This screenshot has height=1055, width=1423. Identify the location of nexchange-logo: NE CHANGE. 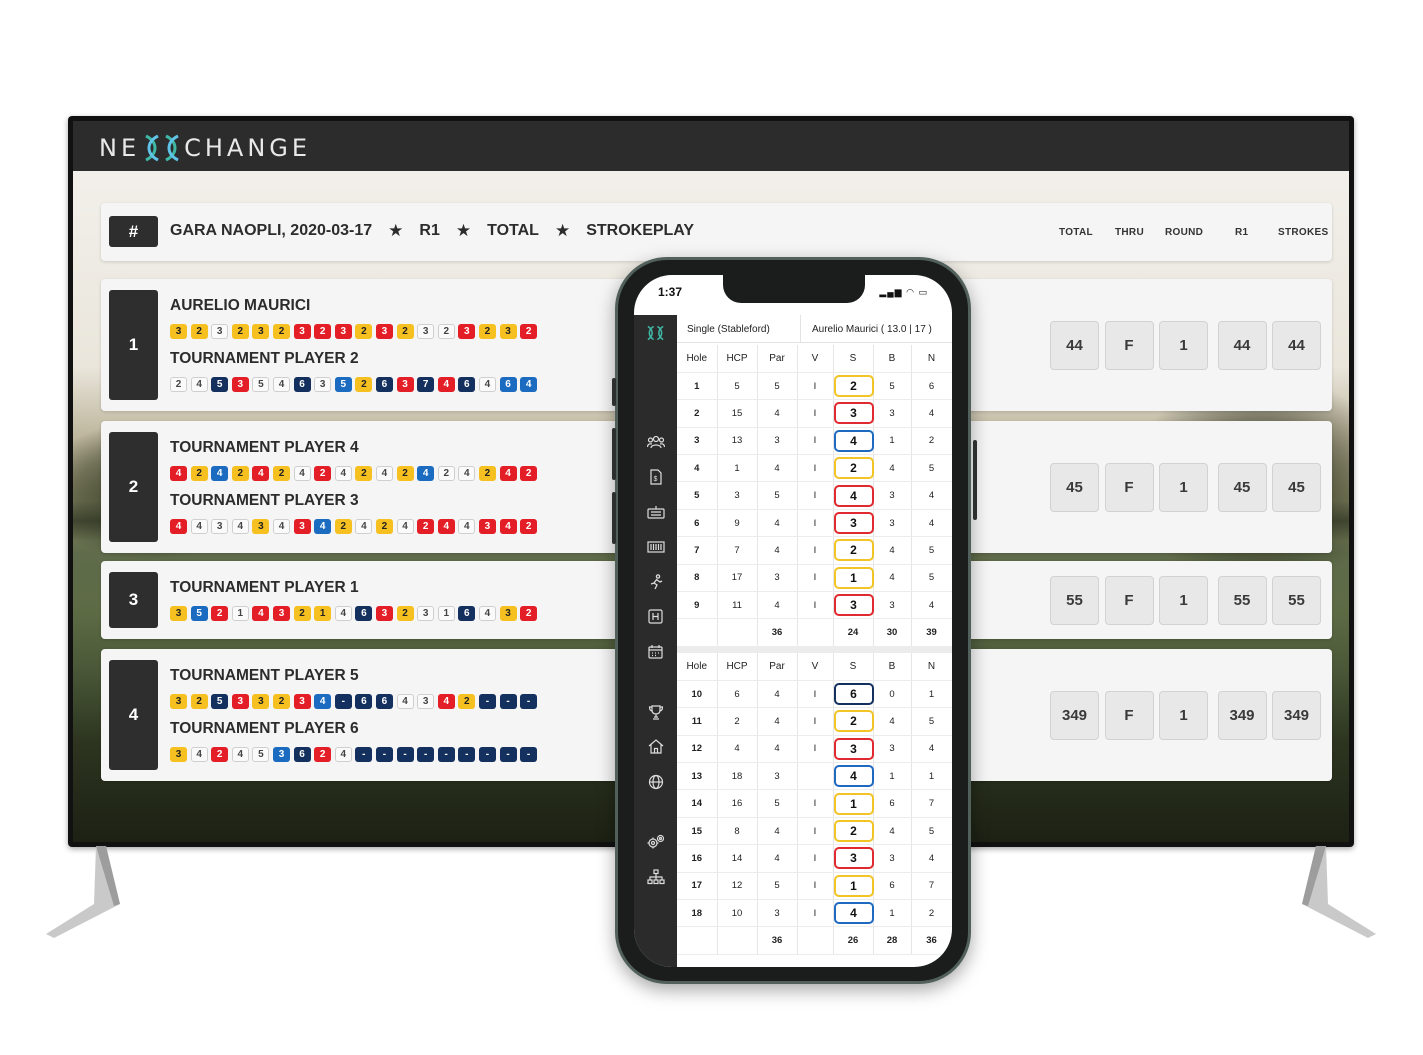
(205, 148).